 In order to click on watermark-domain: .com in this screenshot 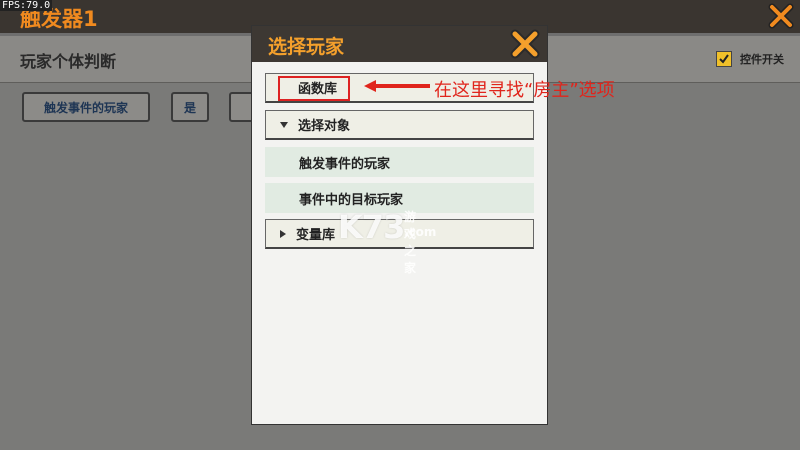, I will do `click(420, 232)`.